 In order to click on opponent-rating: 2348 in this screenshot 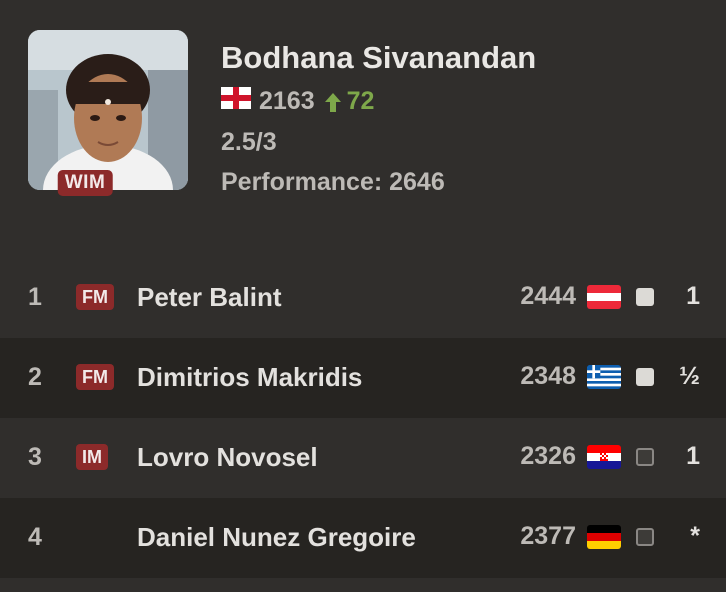, I will do `click(548, 376)`.